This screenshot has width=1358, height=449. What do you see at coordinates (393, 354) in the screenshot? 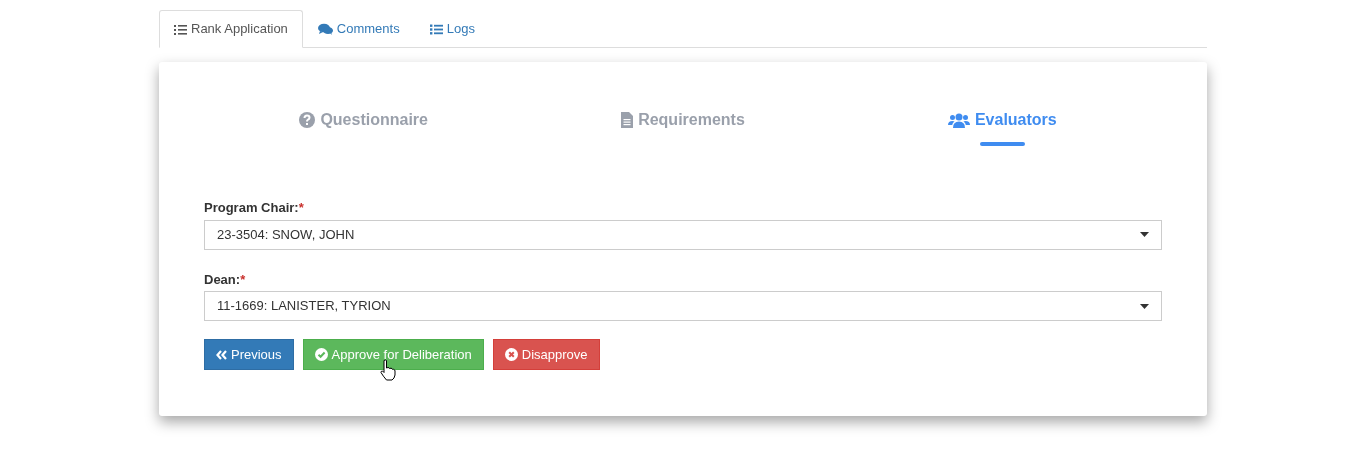
I see `approve-button: Approve for Deliberation` at bounding box center [393, 354].